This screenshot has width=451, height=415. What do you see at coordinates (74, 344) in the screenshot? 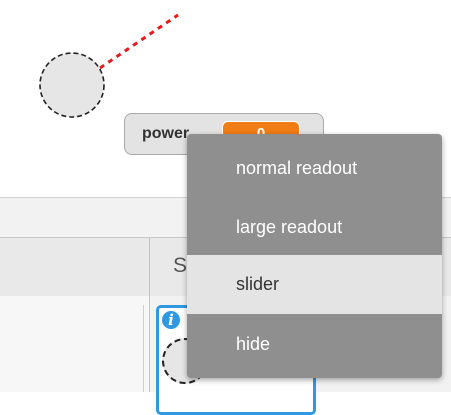
I see `stage-thumbnail-pane` at bounding box center [74, 344].